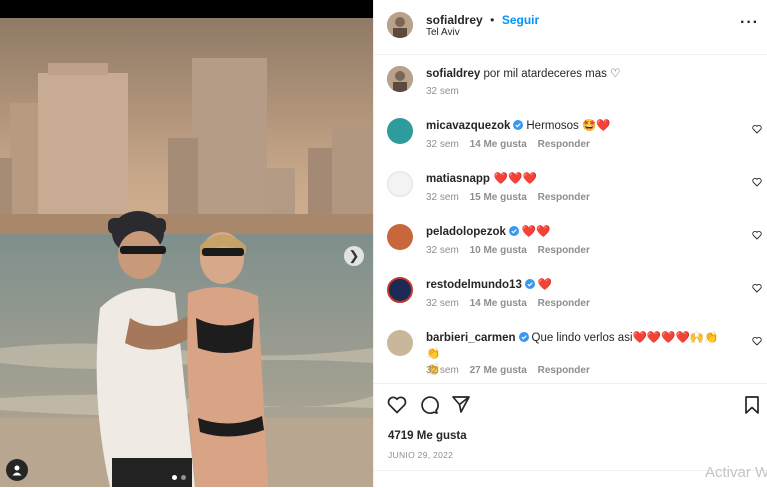 This screenshot has height=488, width=767. What do you see at coordinates (421, 455) in the screenshot?
I see `post-date: JUNIO 29, 2022` at bounding box center [421, 455].